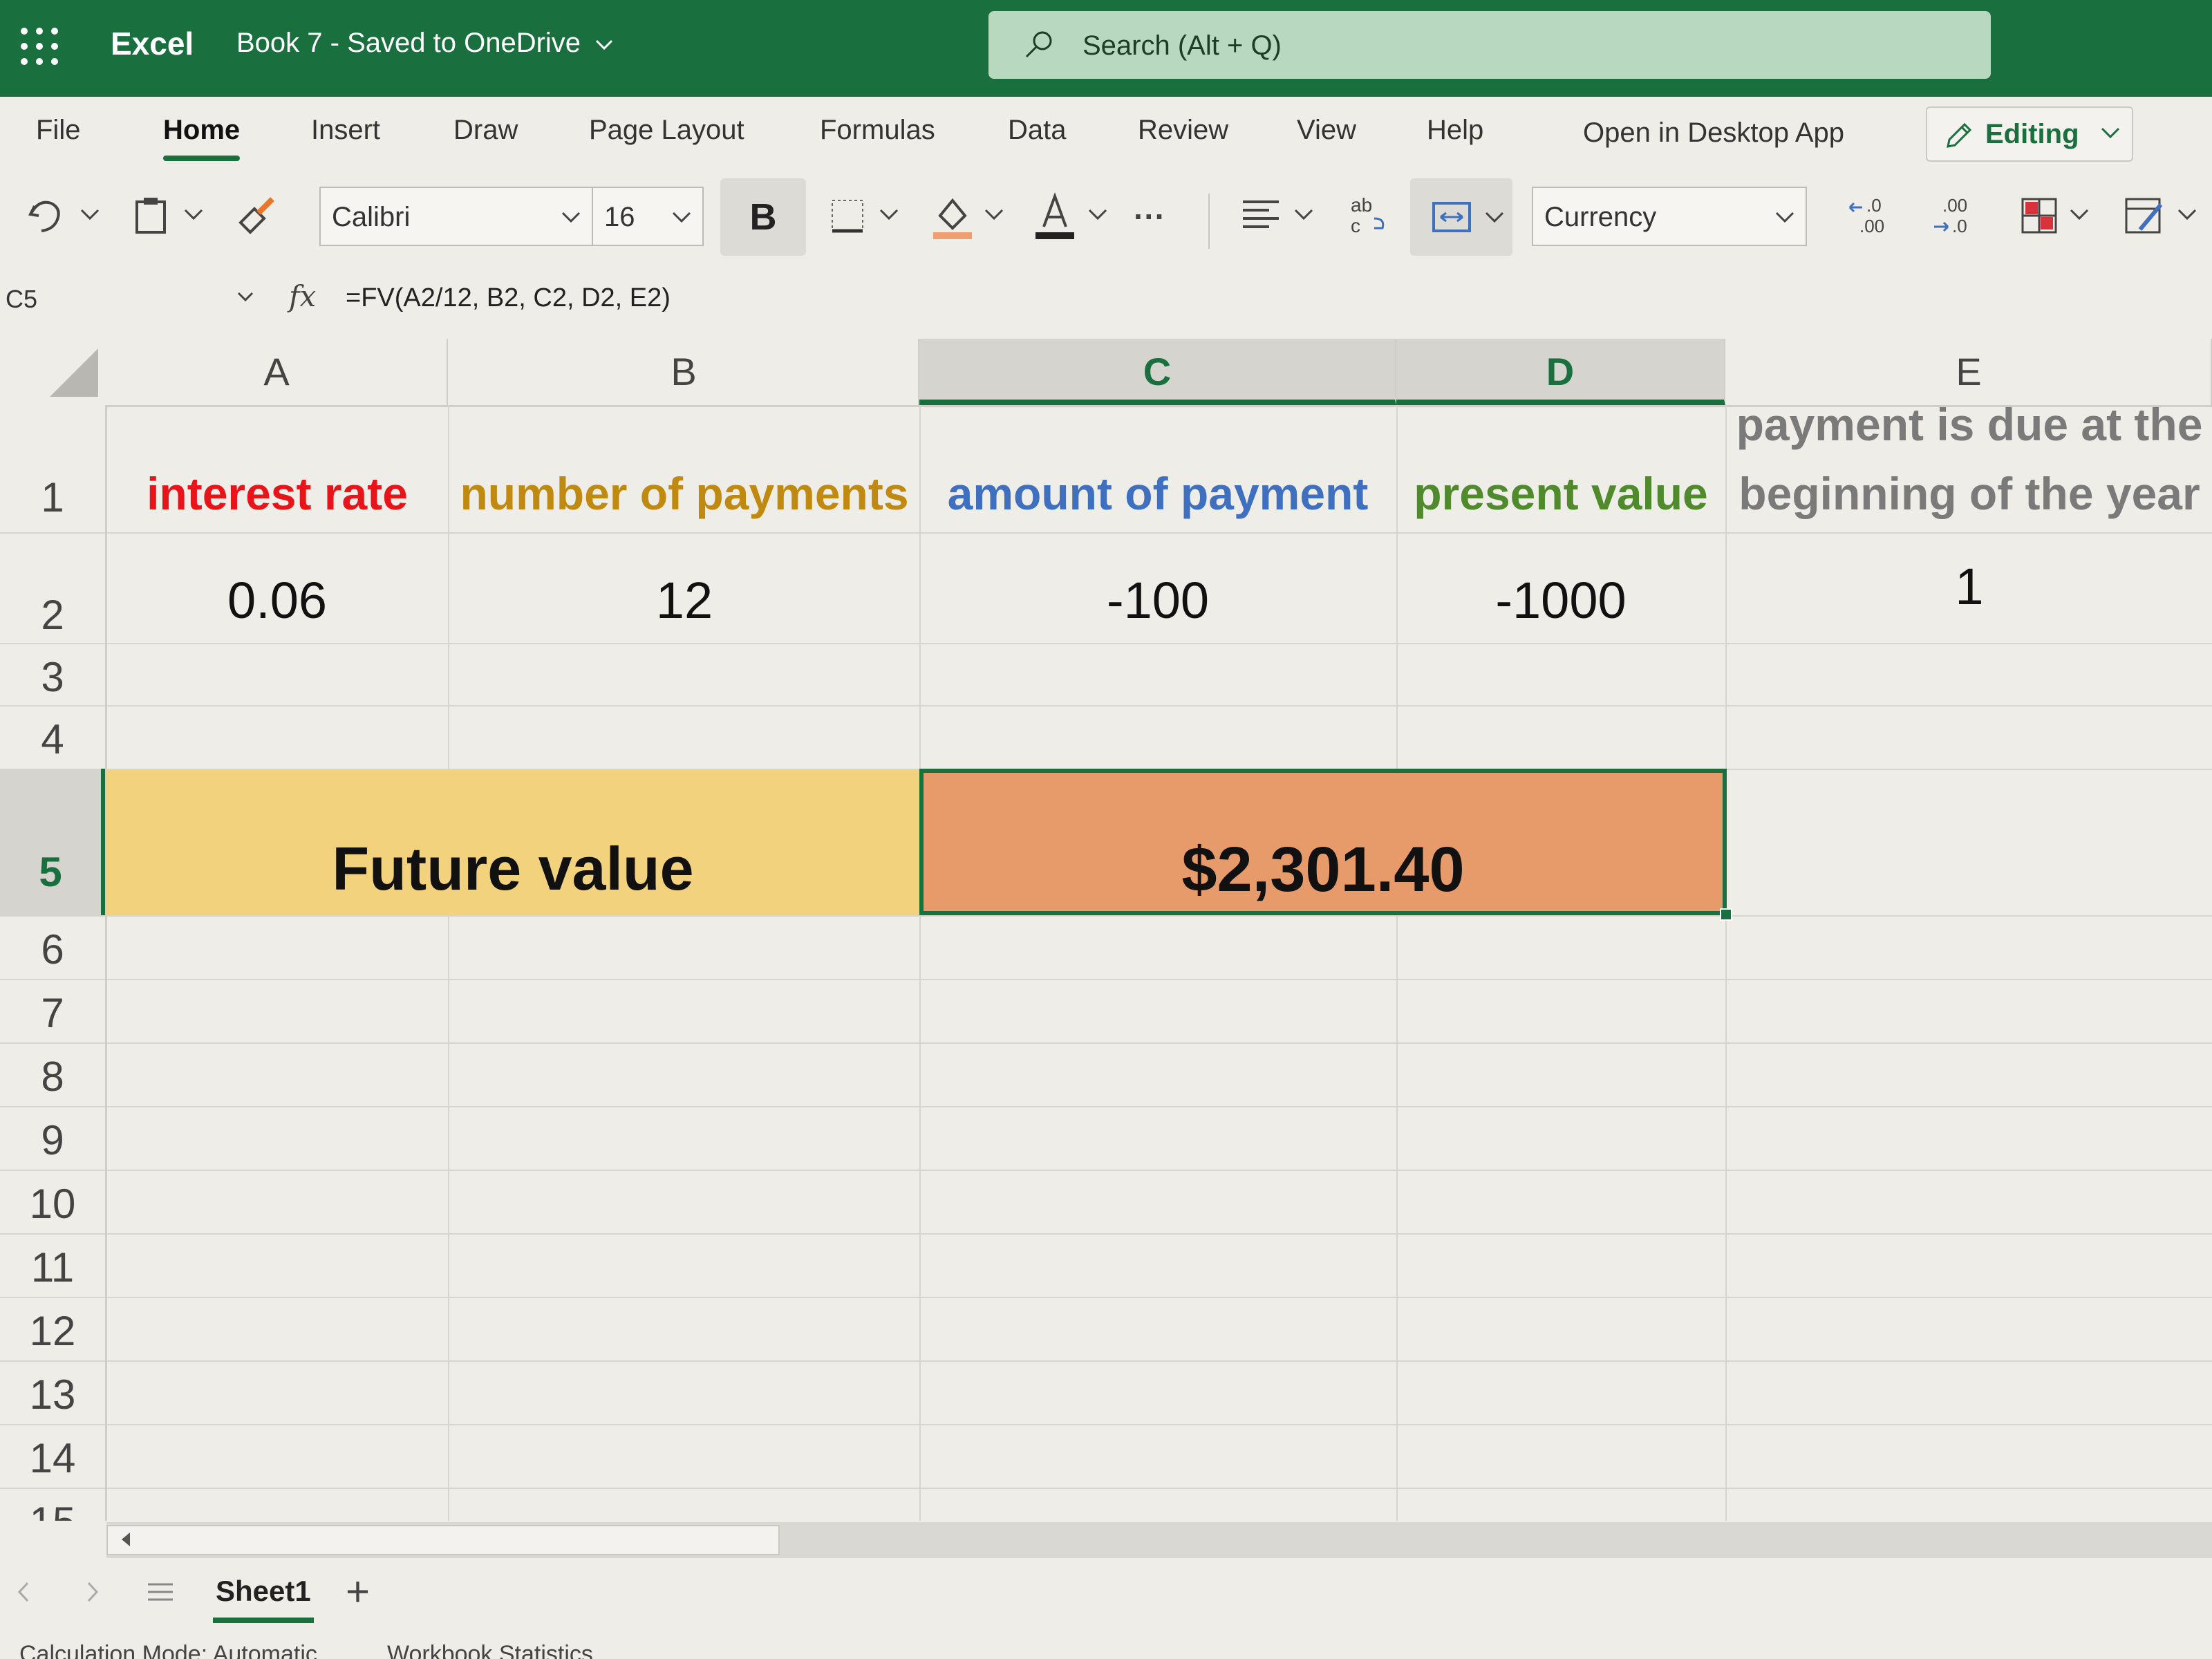 The height and width of the screenshot is (1659, 2212). What do you see at coordinates (508, 298) in the screenshot?
I see `formula-input: =FV(A2/12, B2, C2, D2, E2)` at bounding box center [508, 298].